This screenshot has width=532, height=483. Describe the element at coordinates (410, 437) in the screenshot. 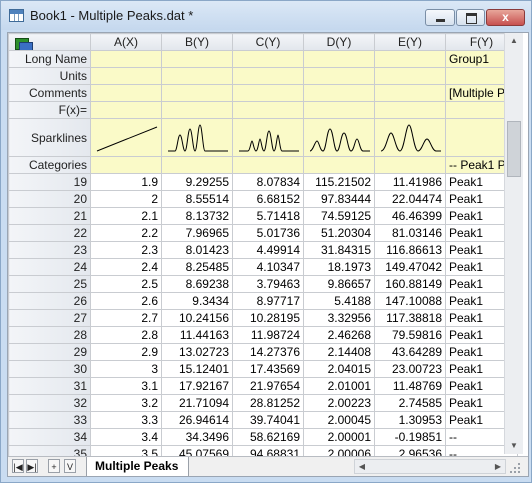

I see `data-cell-e: -0.19851` at that location.